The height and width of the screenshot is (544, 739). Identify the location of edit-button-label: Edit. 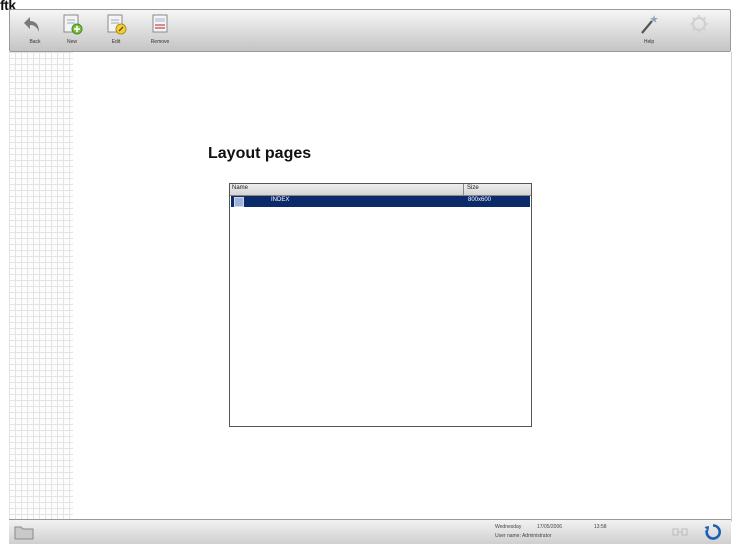
(116, 42).